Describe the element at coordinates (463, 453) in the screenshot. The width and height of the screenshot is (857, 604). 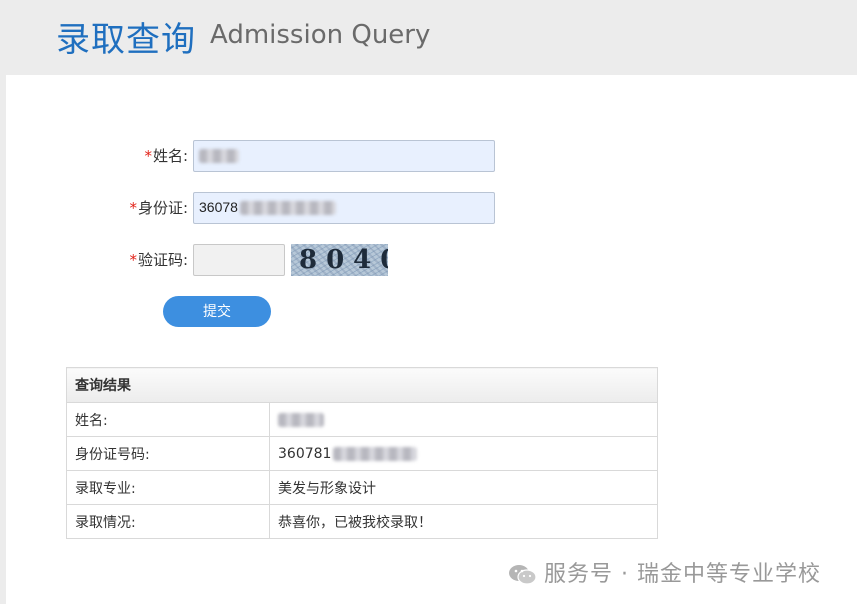
I see `row-value: 360781` at that location.